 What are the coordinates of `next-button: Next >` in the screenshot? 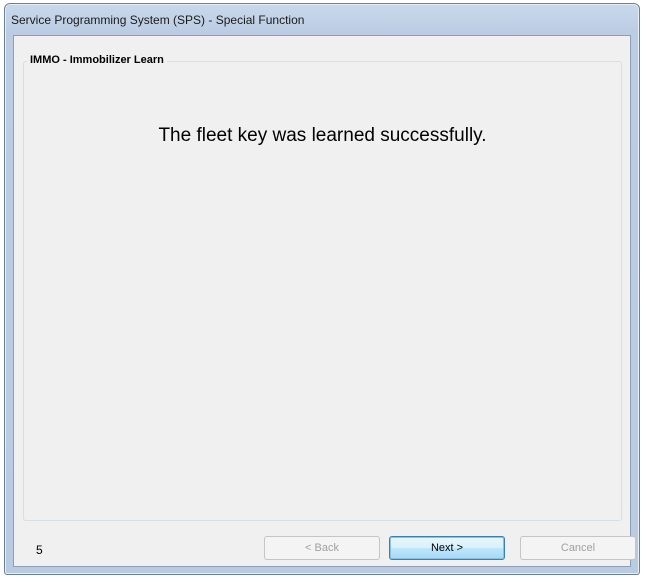 It's located at (447, 548).